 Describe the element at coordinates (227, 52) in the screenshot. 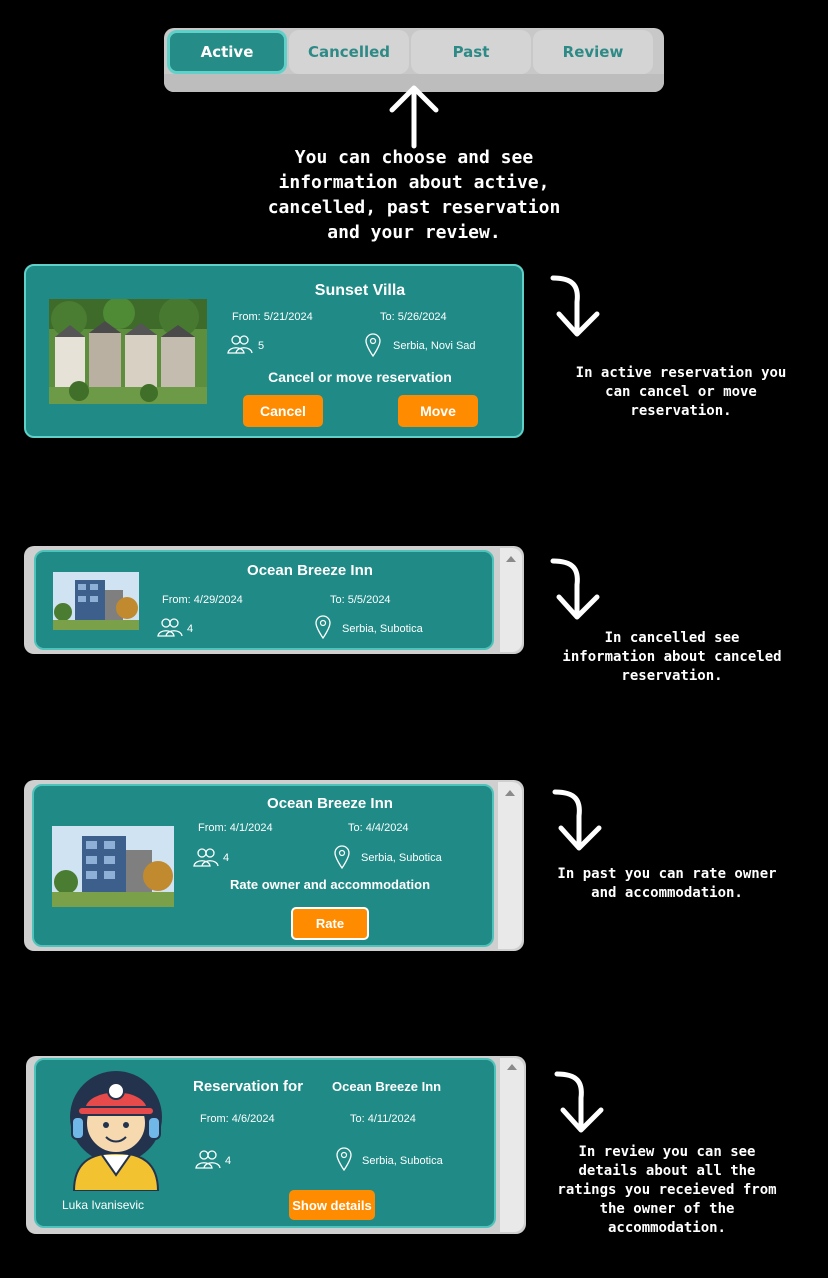

I see `tab-active: Active` at that location.